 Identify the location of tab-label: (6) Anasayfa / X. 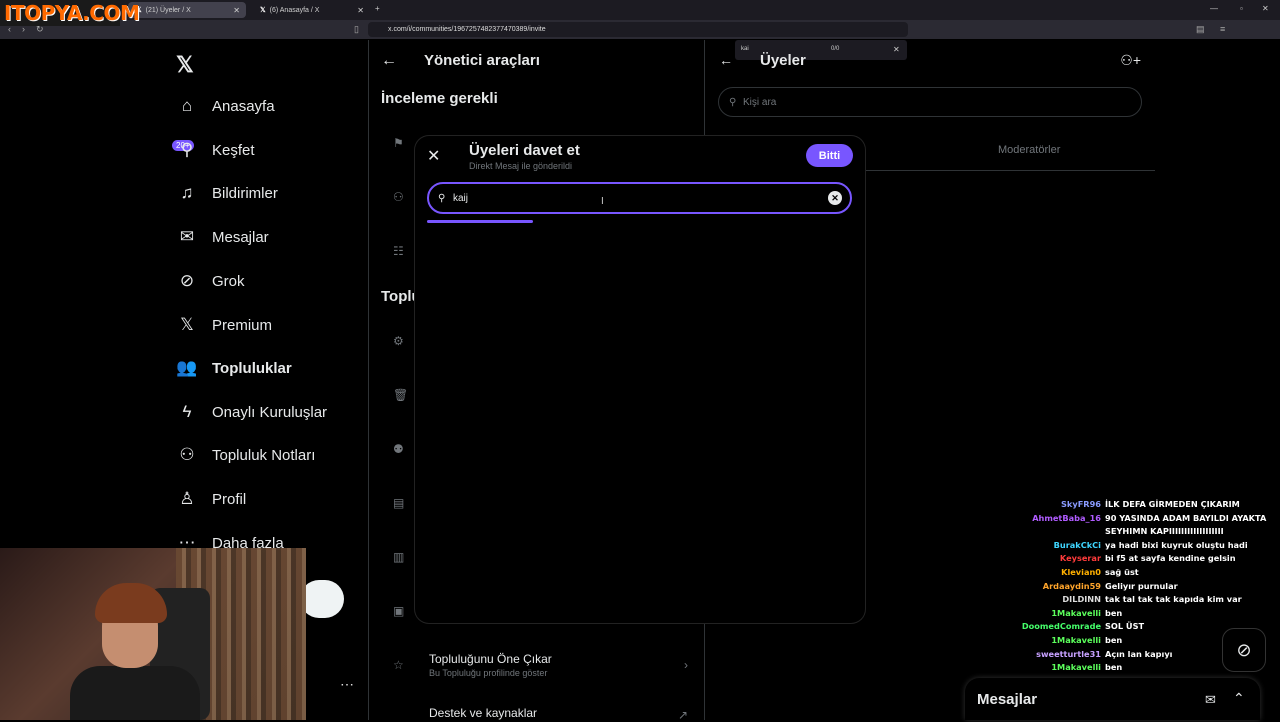
(294, 10).